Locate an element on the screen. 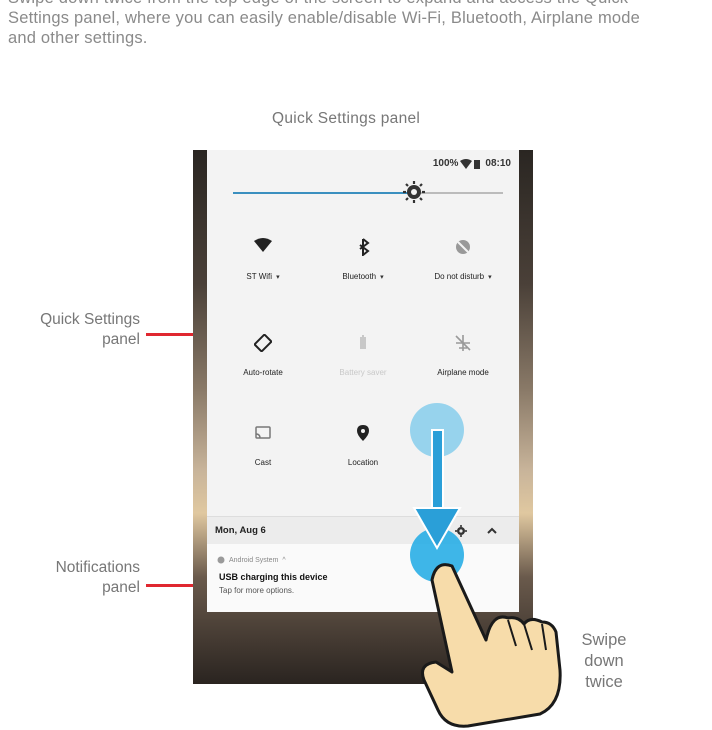  cast-icon is located at coordinates (263, 433).